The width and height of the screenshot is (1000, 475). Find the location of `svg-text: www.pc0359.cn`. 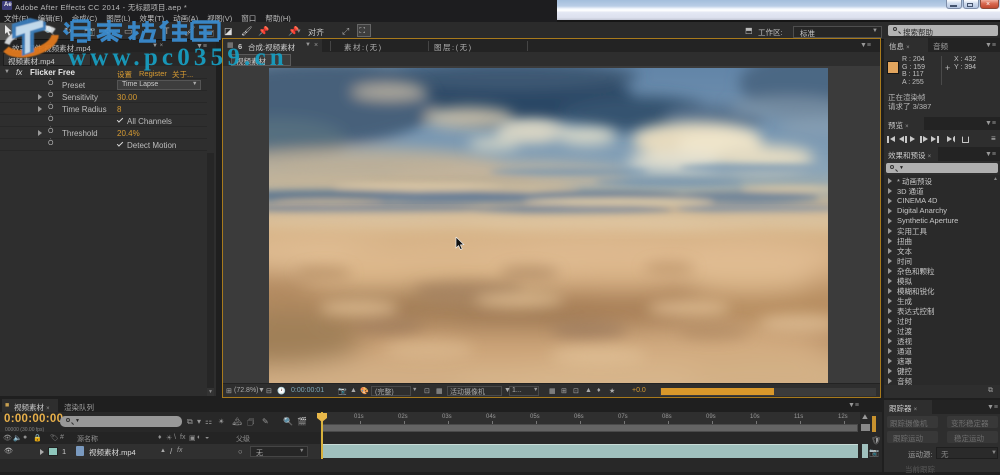

svg-text: www.pc0359.cn is located at coordinates (178, 57).